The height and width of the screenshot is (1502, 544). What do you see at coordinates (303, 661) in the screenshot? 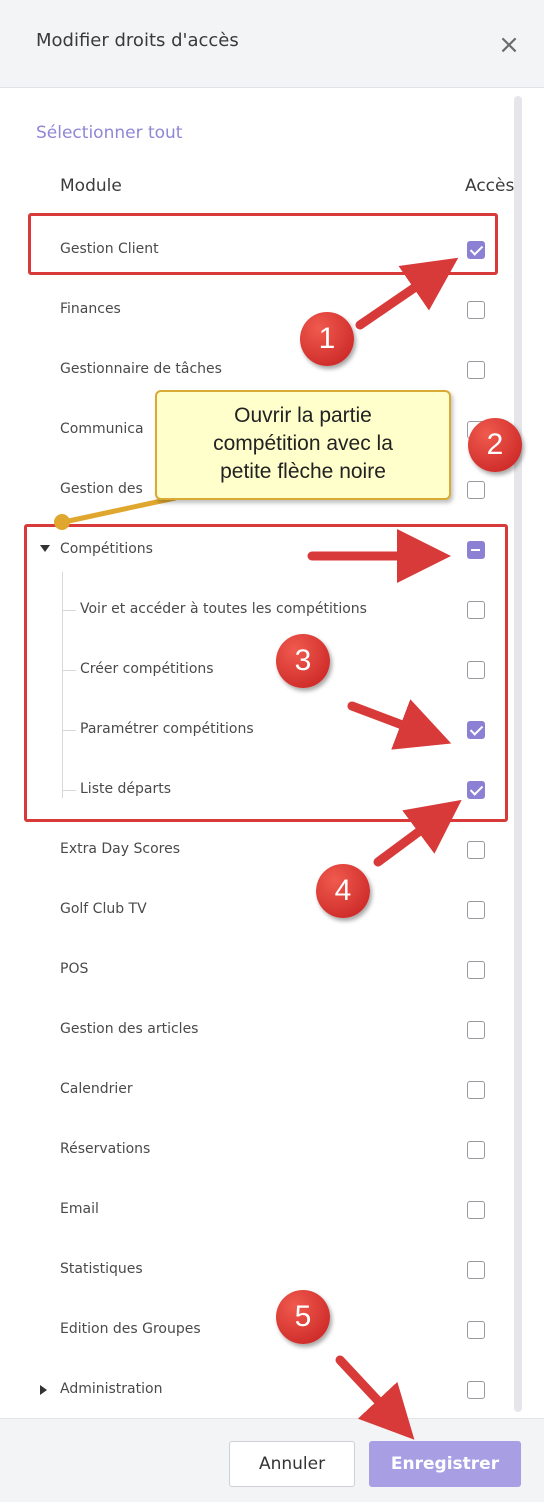
I see `step-badge-3: 3` at bounding box center [303, 661].